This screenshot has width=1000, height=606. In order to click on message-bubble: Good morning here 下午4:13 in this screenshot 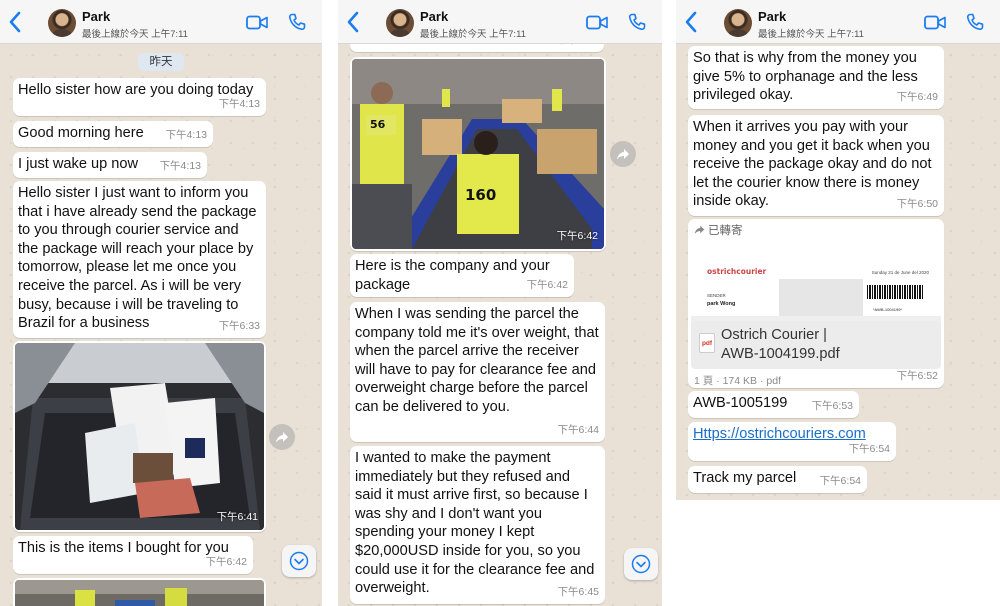, I will do `click(113, 134)`.